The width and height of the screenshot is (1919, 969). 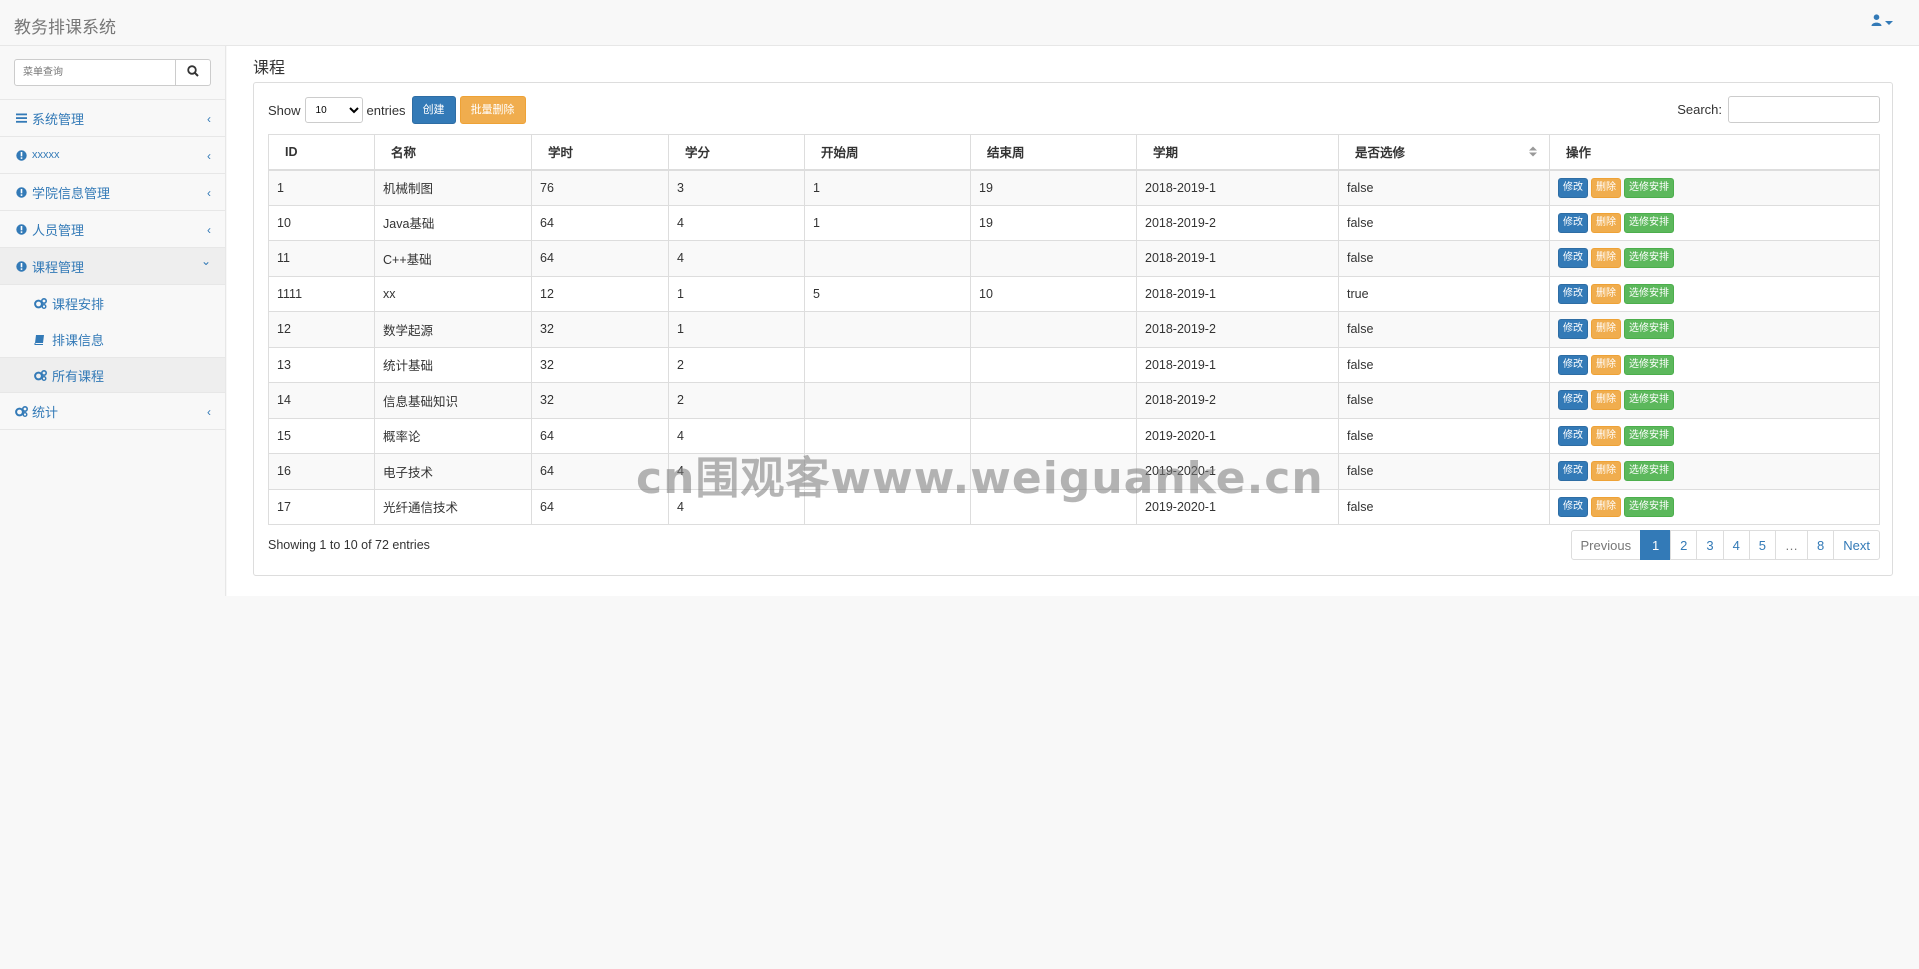 I want to click on table-row: 15 概率论 64 4 2019-2020-1 false 修改 删除 选修安排, so click(x=1074, y=435).